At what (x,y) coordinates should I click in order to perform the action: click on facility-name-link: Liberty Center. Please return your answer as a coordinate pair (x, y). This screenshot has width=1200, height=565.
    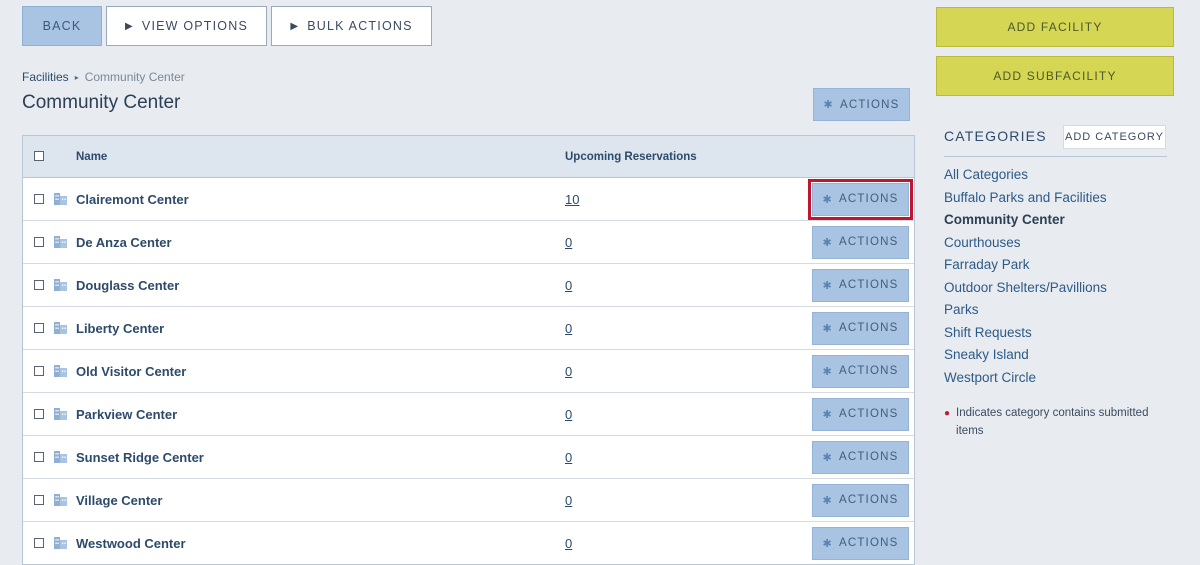
    Looking at the image, I should click on (120, 328).